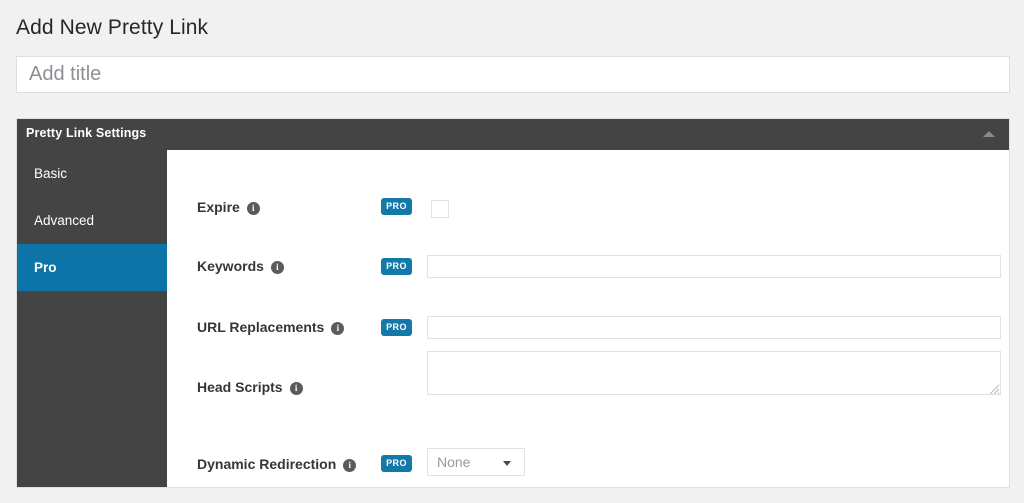 This screenshot has width=1024, height=503. Describe the element at coordinates (45, 267) in the screenshot. I see `sidebar-item-label: Pro` at that location.